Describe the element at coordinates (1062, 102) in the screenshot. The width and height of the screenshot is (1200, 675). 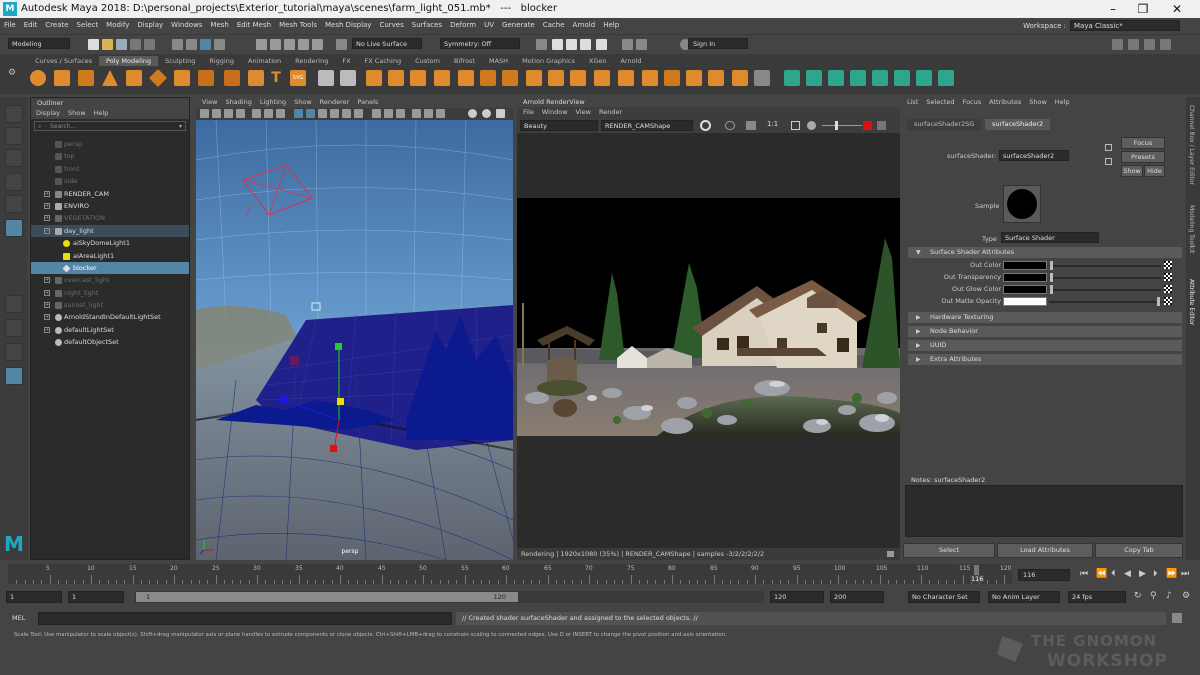
I see `ae-menu-help: Help` at that location.